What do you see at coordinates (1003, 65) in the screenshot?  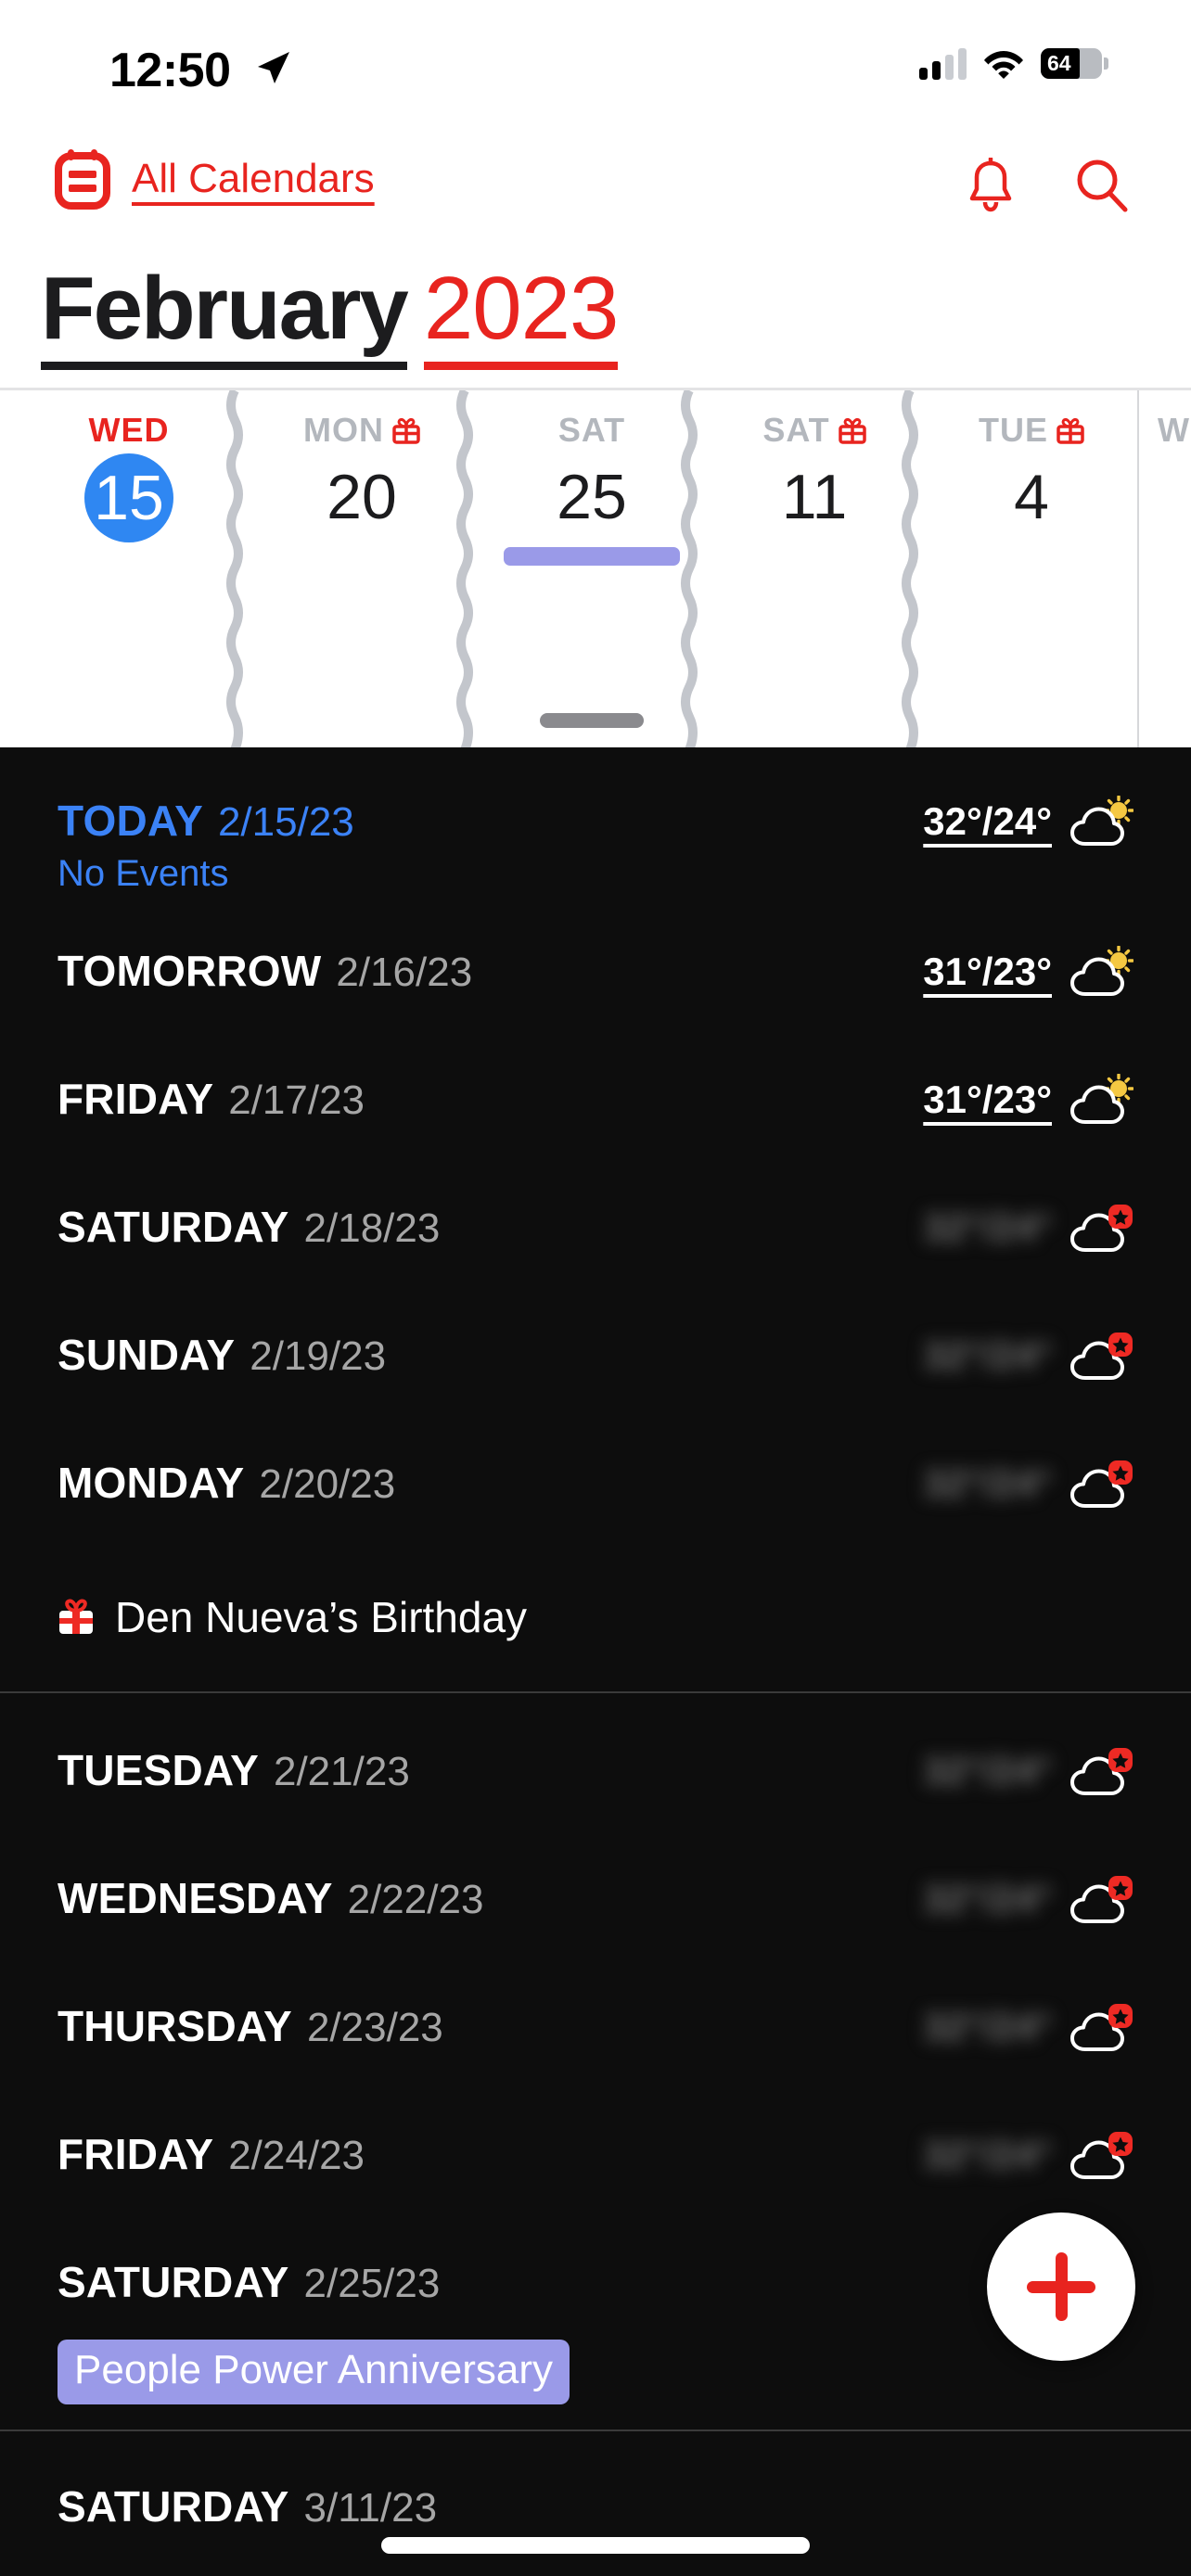 I see `wifi-icon` at bounding box center [1003, 65].